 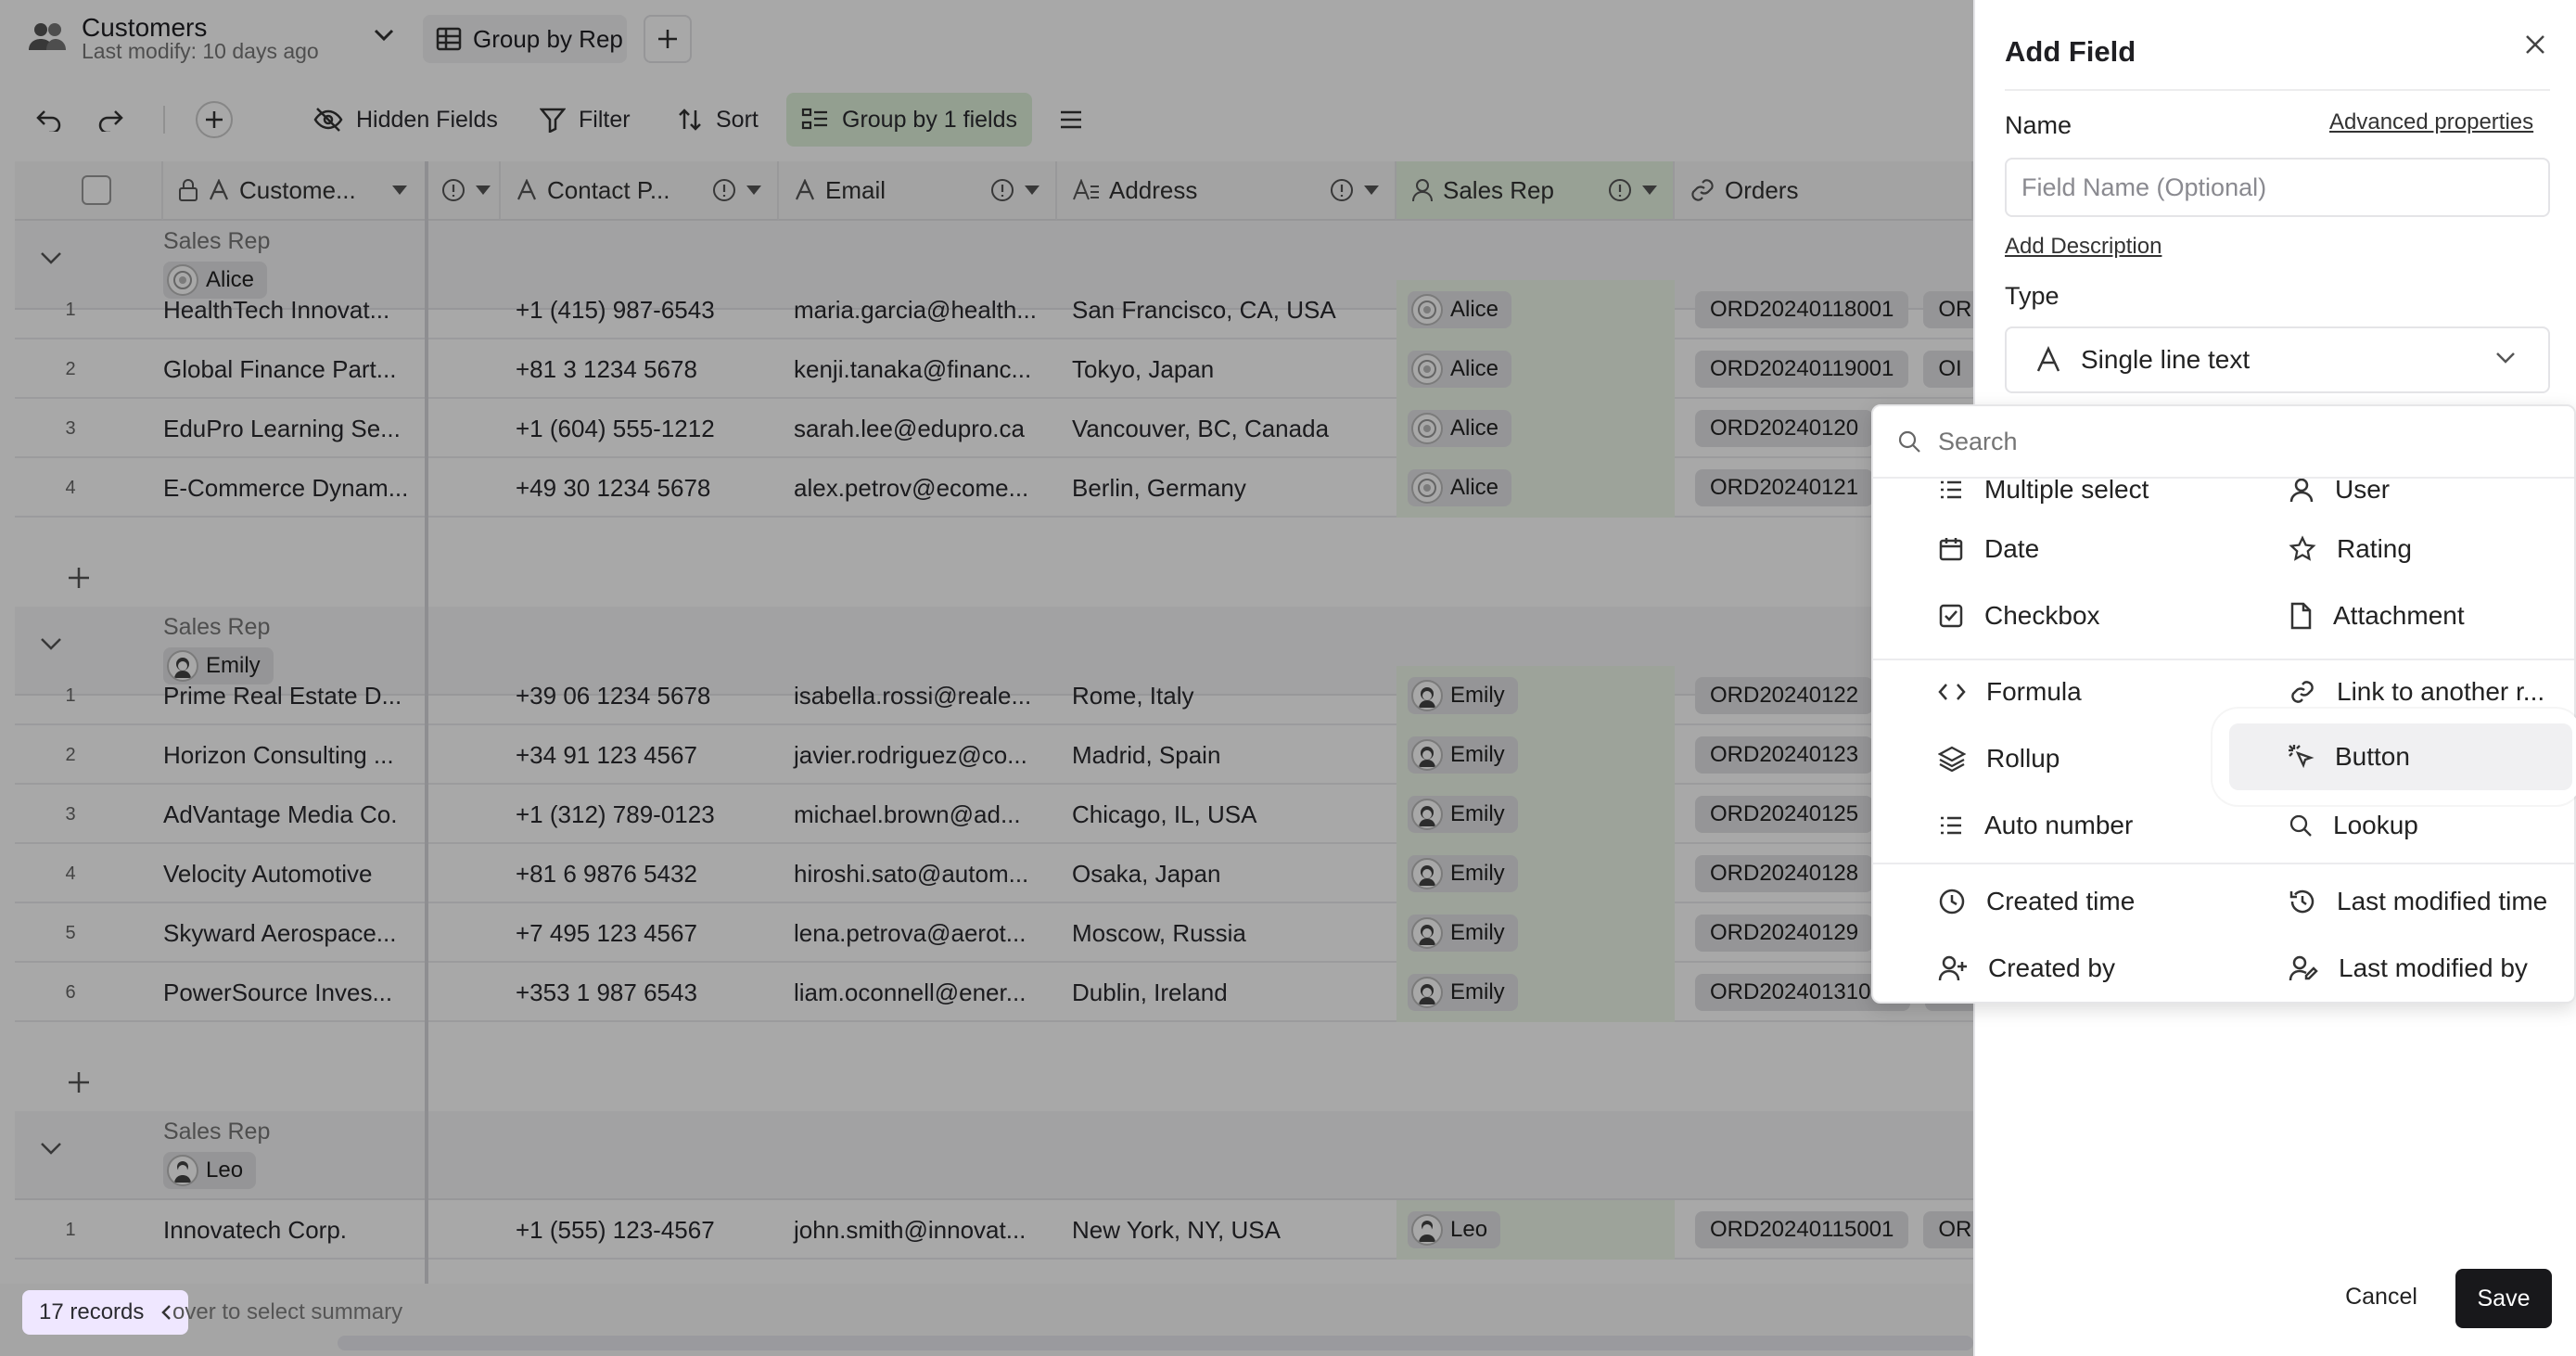 What do you see at coordinates (1156, 1343) in the screenshot?
I see `horizontal-scrollbar` at bounding box center [1156, 1343].